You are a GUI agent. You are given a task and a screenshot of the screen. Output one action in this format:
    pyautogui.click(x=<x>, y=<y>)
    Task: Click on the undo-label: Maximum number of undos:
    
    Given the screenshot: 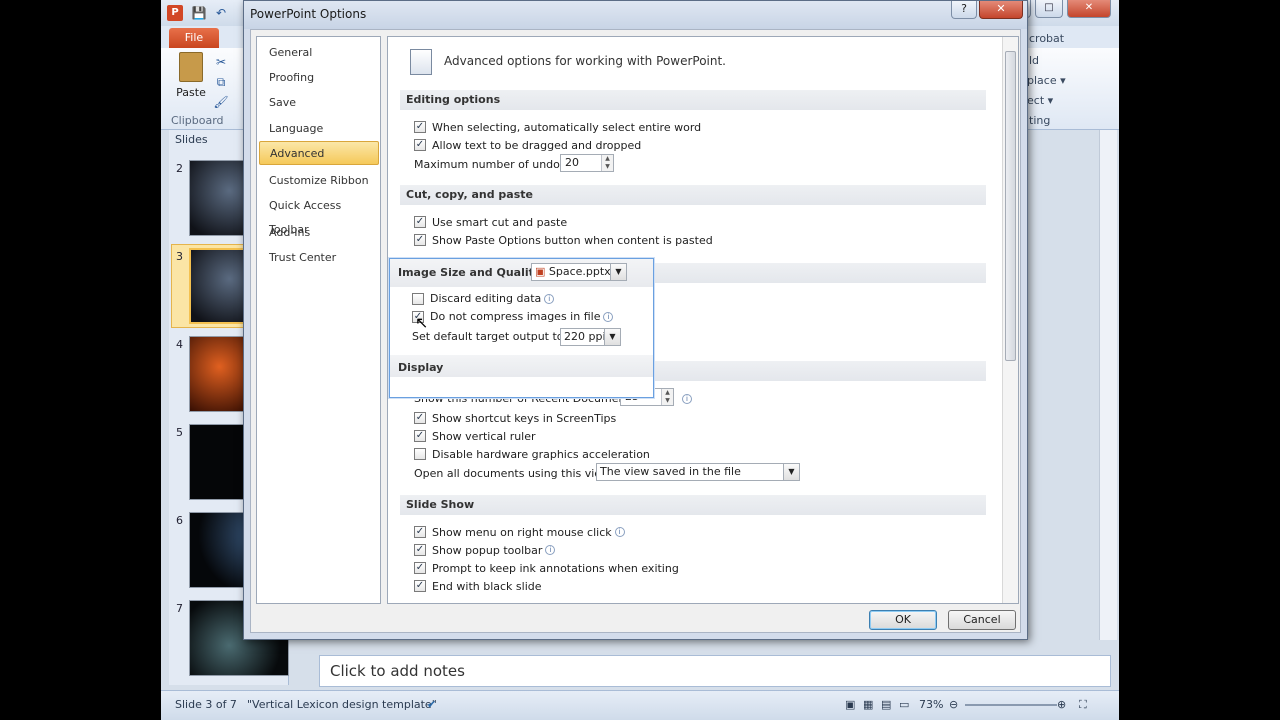 What is the action you would take?
    pyautogui.click(x=492, y=164)
    